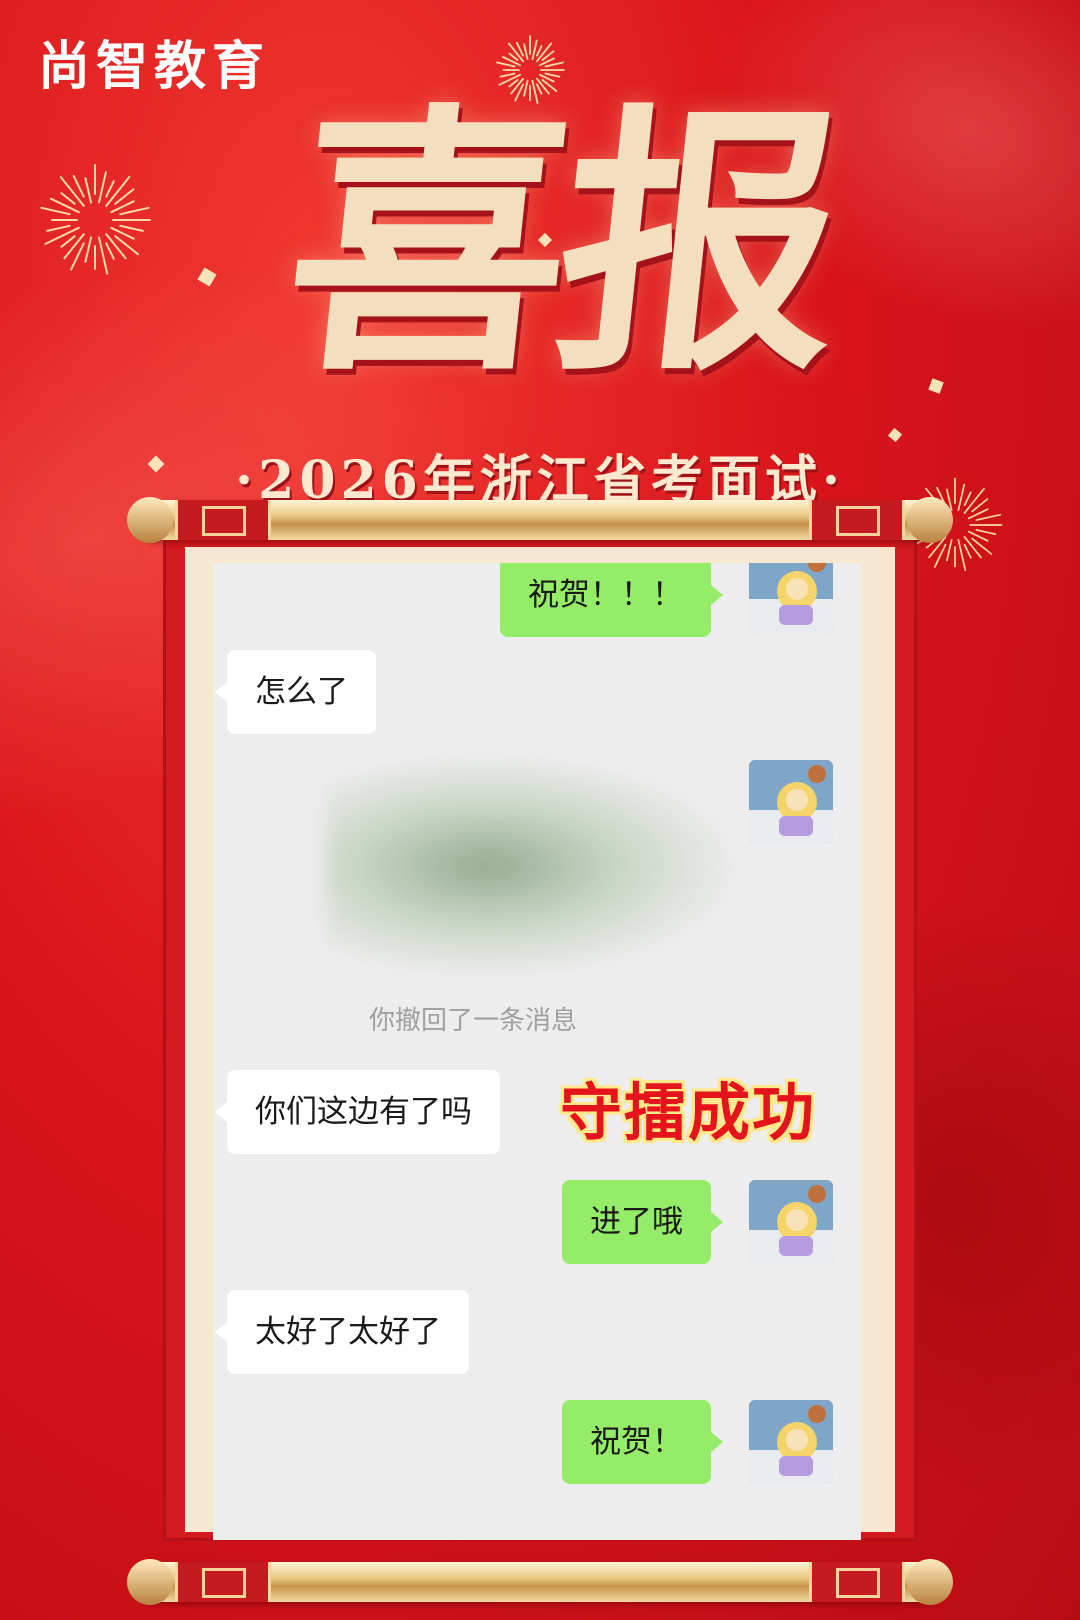  What do you see at coordinates (611, 600) in the screenshot?
I see `message-bubble-outgoing: 祝贺！！！` at bounding box center [611, 600].